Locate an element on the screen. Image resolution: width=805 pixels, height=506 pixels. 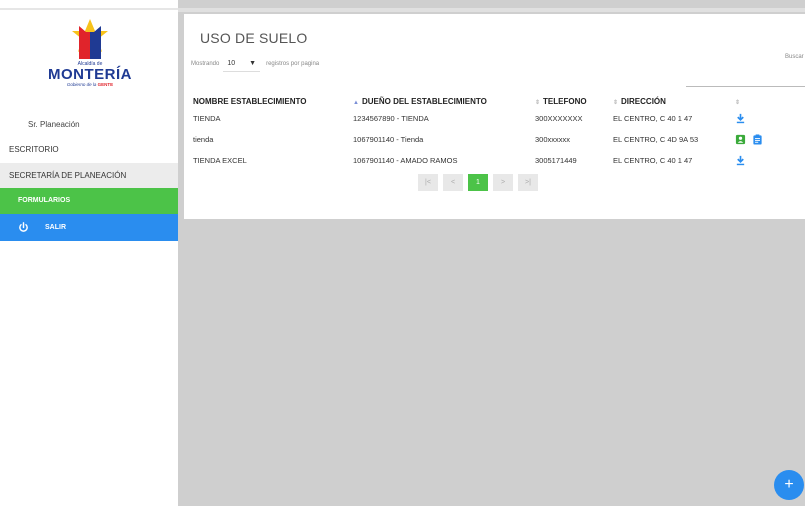
logo-slogan-brand: GENTE is located at coordinates (105, 84).